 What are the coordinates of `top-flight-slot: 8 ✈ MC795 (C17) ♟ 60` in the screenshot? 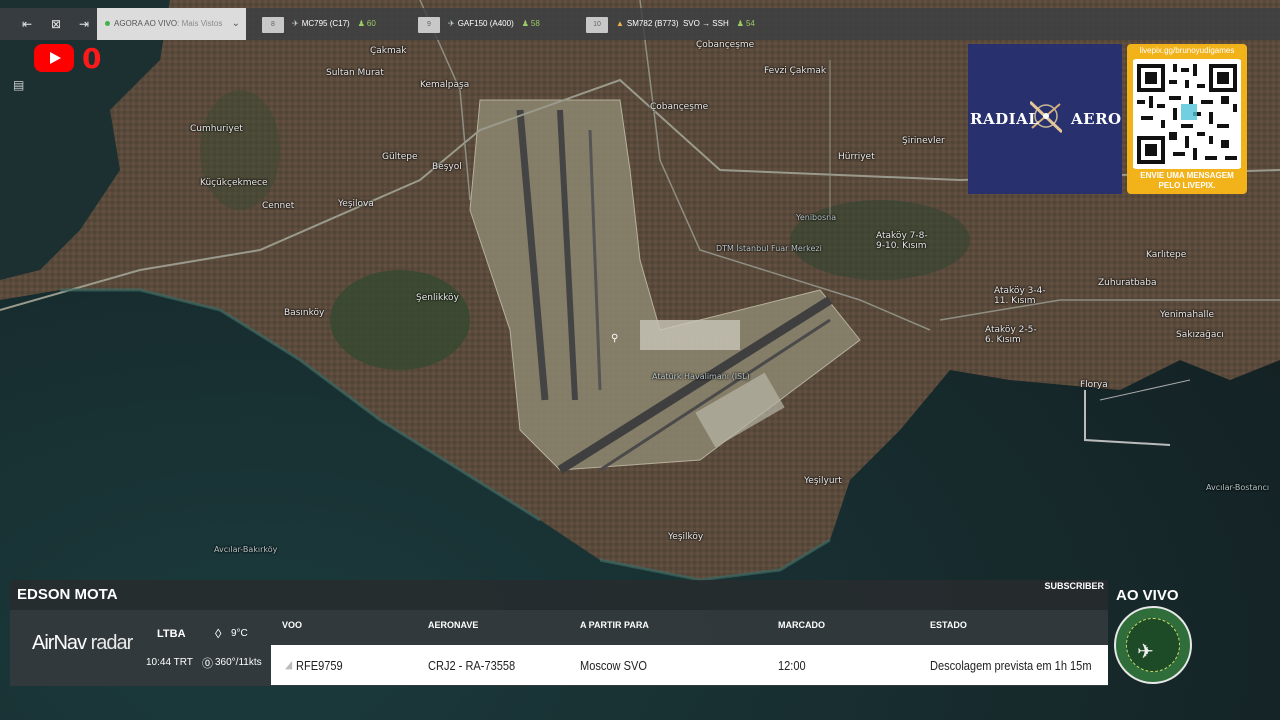 It's located at (319, 24).